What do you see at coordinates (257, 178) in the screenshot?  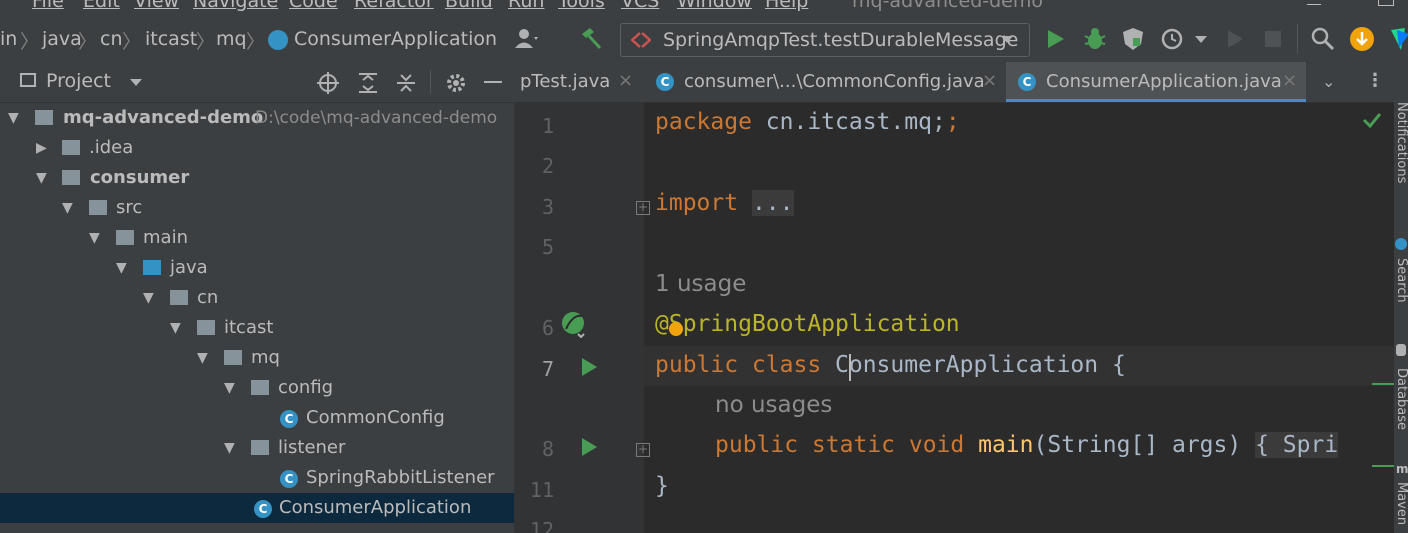 I see `tree-item-consumer: ▼ consumer` at bounding box center [257, 178].